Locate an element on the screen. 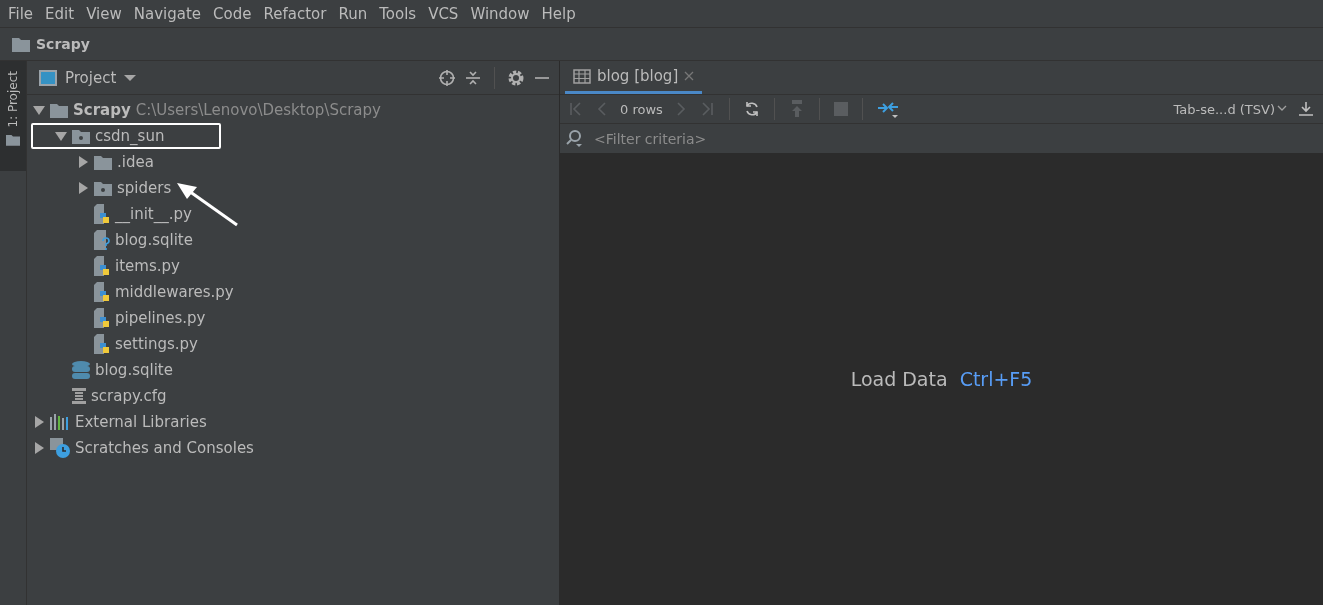 The width and height of the screenshot is (1323, 605). close-icon is located at coordinates (689, 76).